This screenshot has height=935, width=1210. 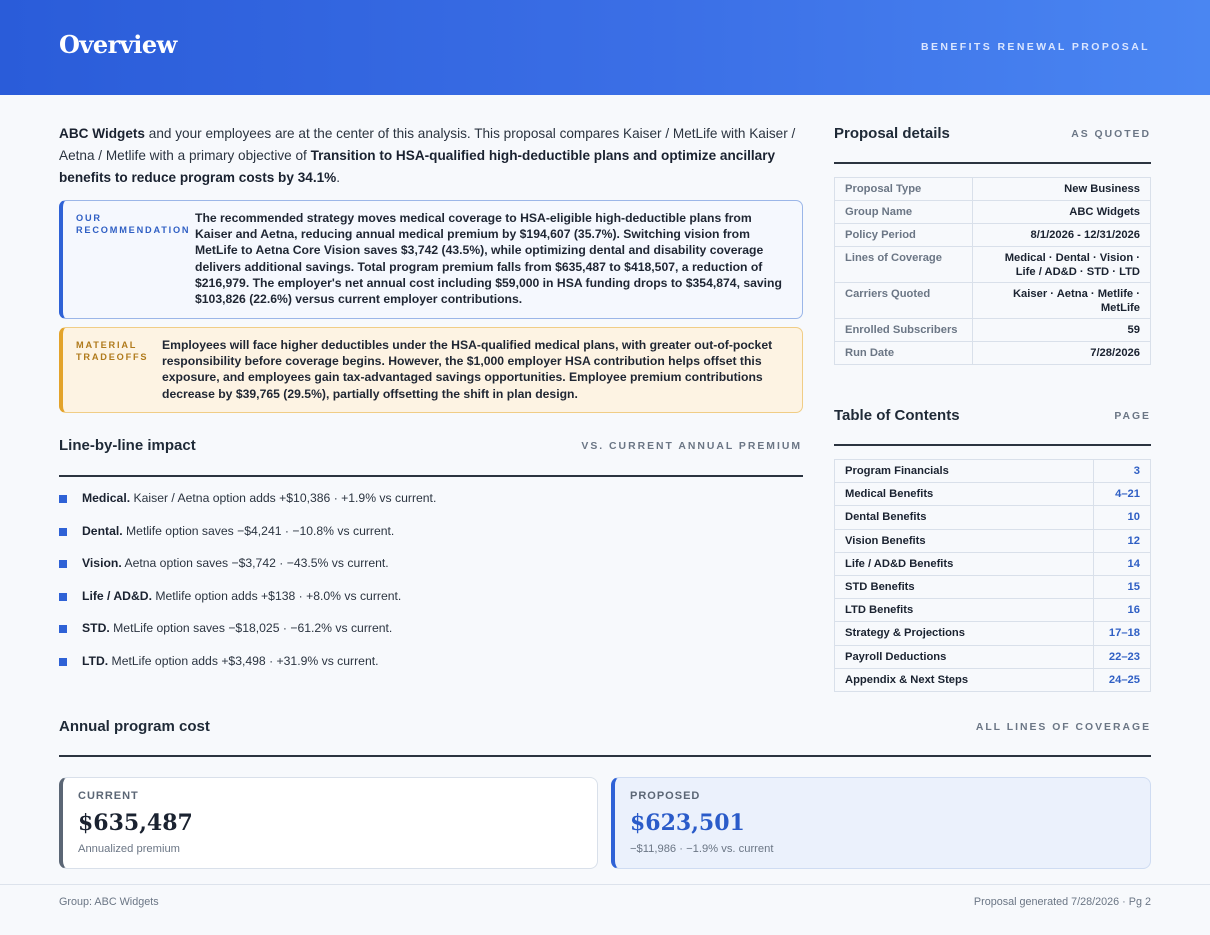 I want to click on toc-page: 4–21, so click(x=1122, y=494).